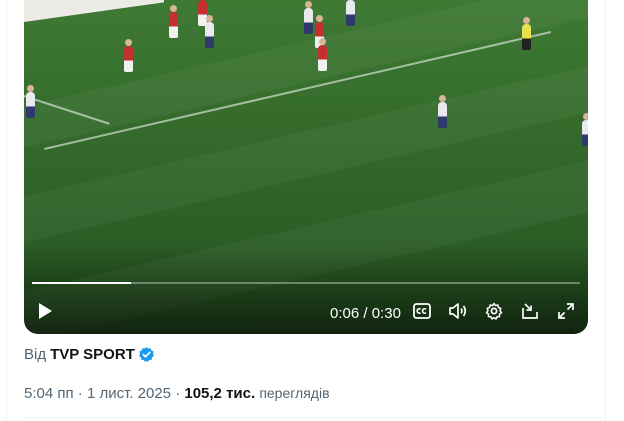 The height and width of the screenshot is (421, 624). I want to click on divider, so click(312, 417).